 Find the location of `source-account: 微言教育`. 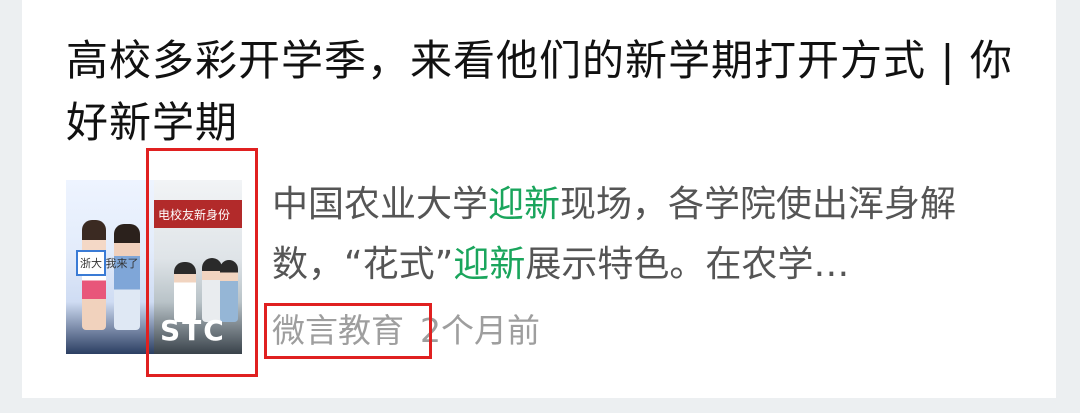

source-account: 微言教育 is located at coordinates (338, 331).